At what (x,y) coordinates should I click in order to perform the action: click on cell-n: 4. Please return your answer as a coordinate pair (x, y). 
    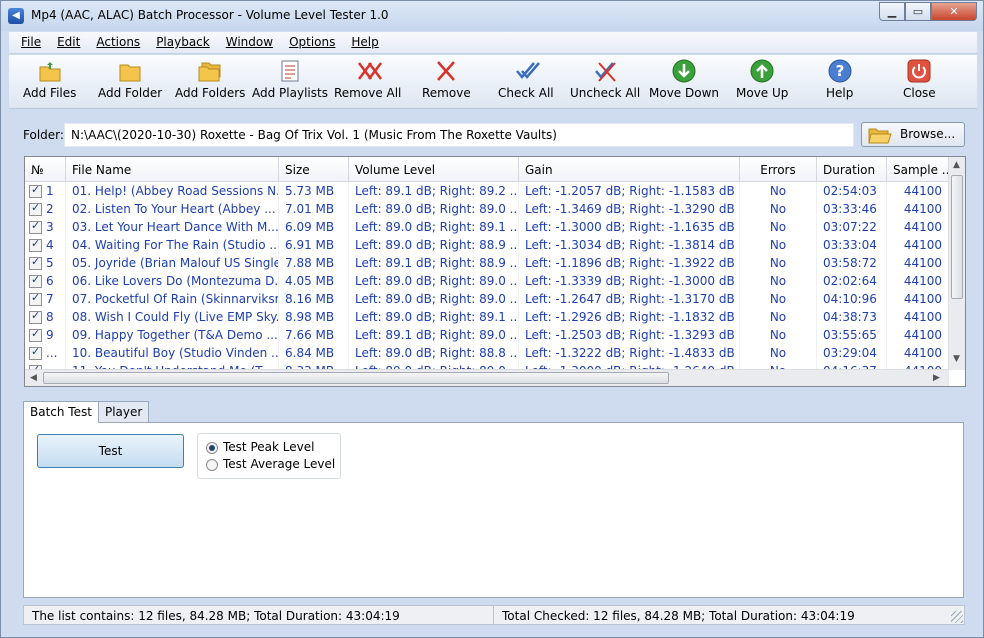
    Looking at the image, I should click on (54, 245).